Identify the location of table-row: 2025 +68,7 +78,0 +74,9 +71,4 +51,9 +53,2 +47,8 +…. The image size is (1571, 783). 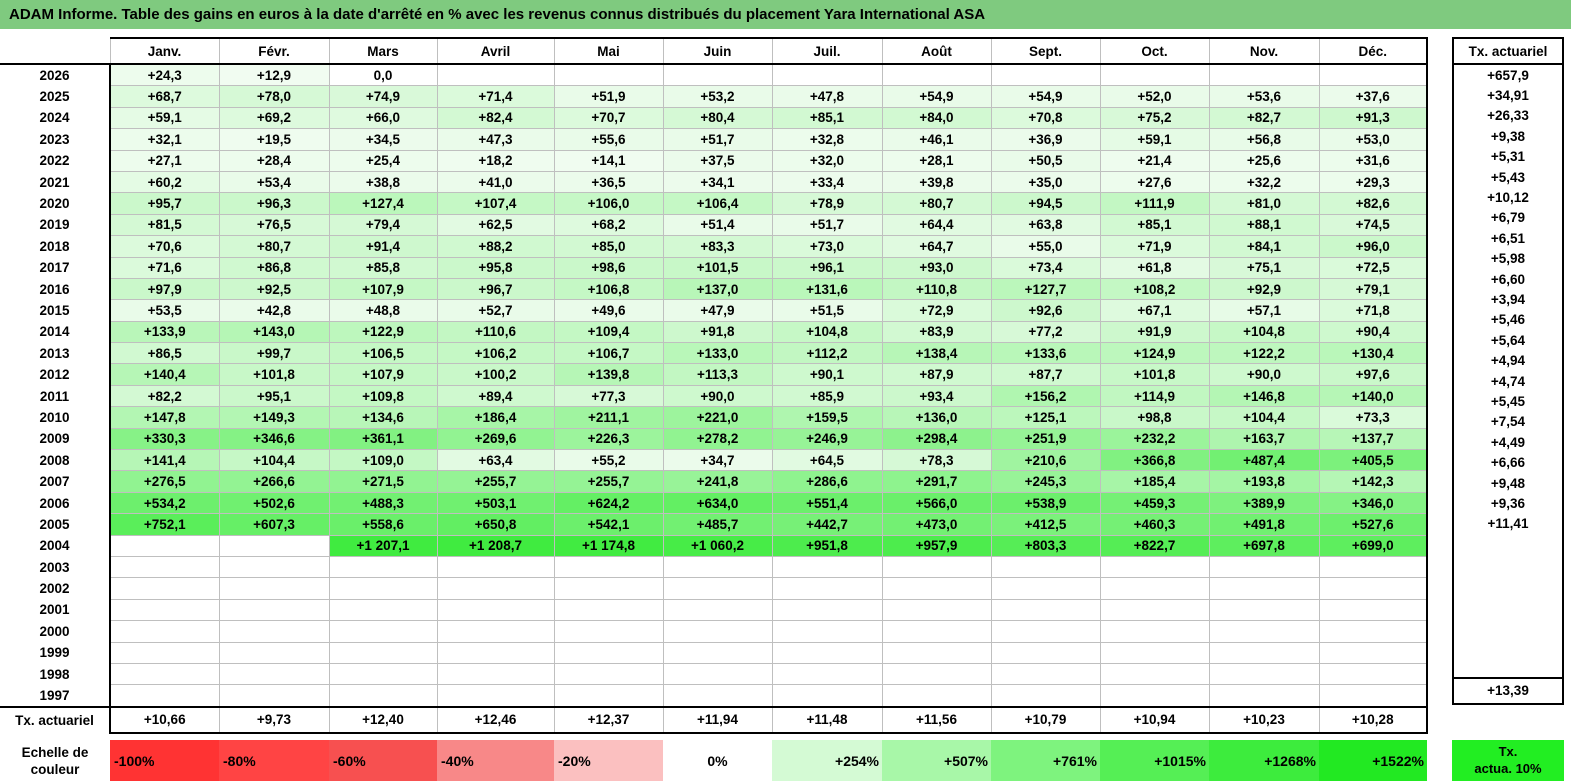
(714, 96).